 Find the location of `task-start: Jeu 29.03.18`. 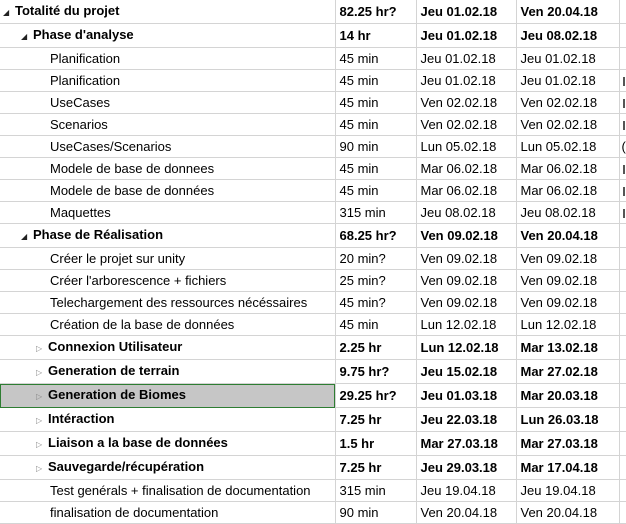

task-start: Jeu 29.03.18 is located at coordinates (466, 467).